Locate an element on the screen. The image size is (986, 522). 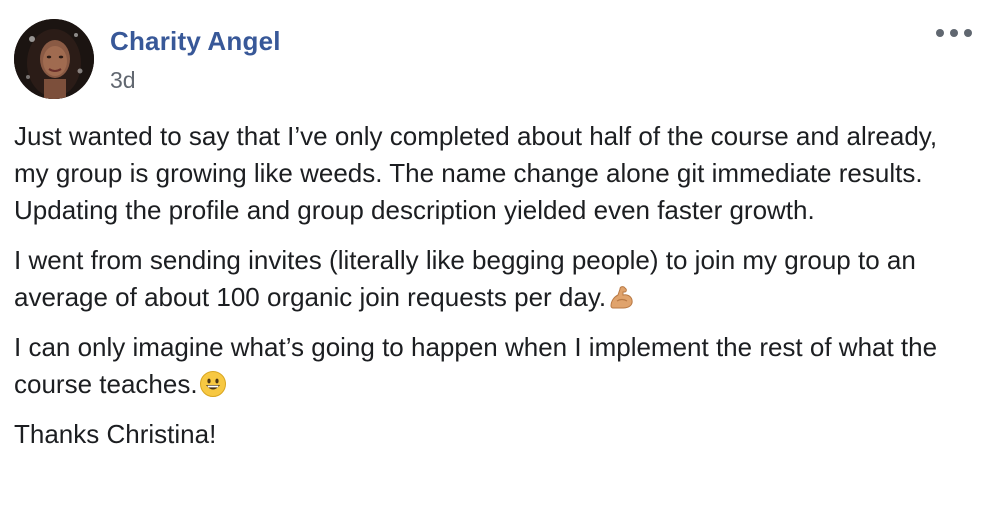
avatar-image is located at coordinates (54, 59).